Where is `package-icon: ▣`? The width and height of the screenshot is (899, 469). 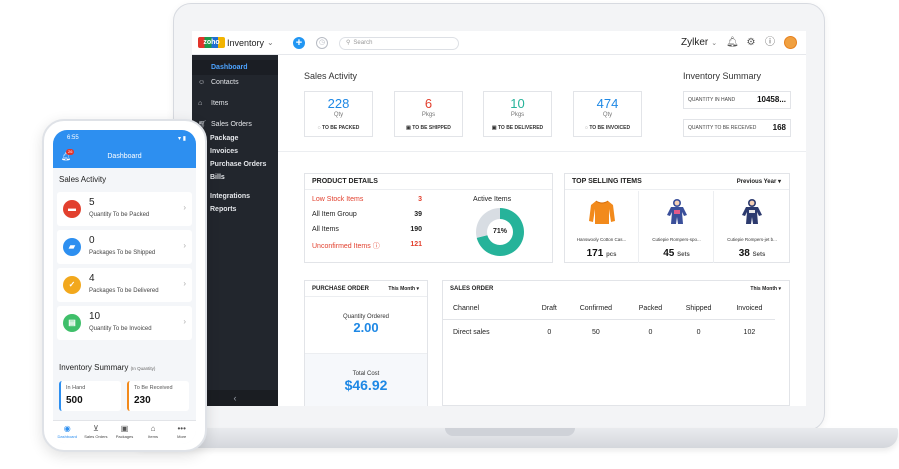
package-icon: ▣ is located at coordinates (124, 428).